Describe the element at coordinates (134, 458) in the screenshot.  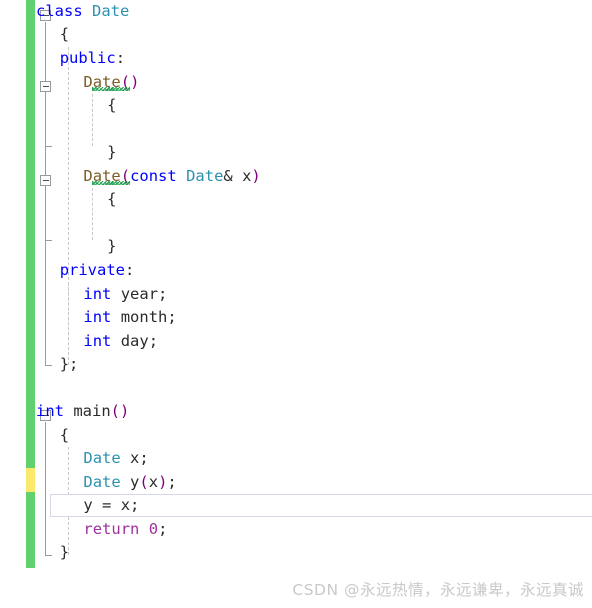
I see `token-plain: x;` at that location.